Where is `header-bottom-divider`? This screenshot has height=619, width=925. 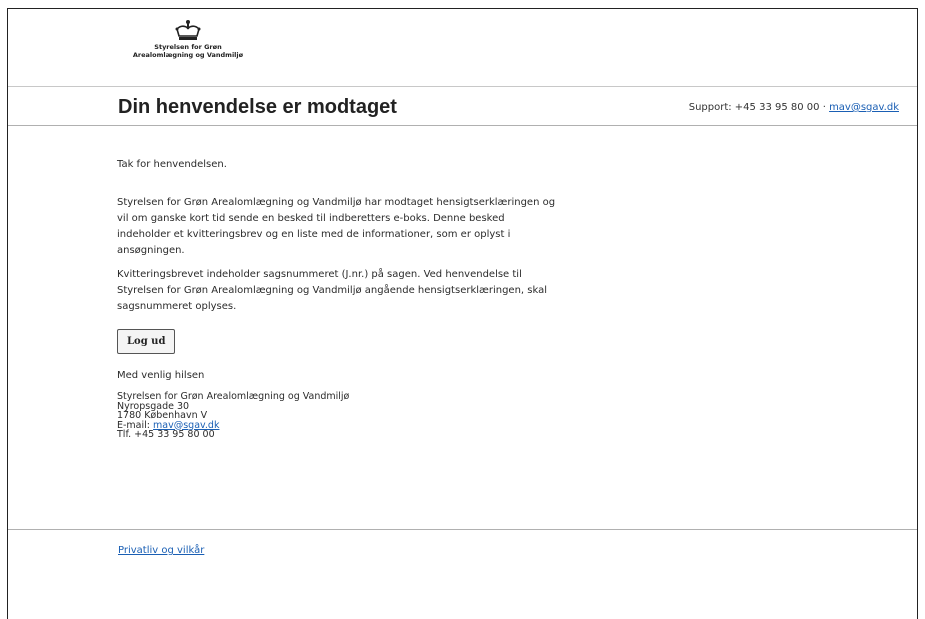
header-bottom-divider is located at coordinates (462, 125).